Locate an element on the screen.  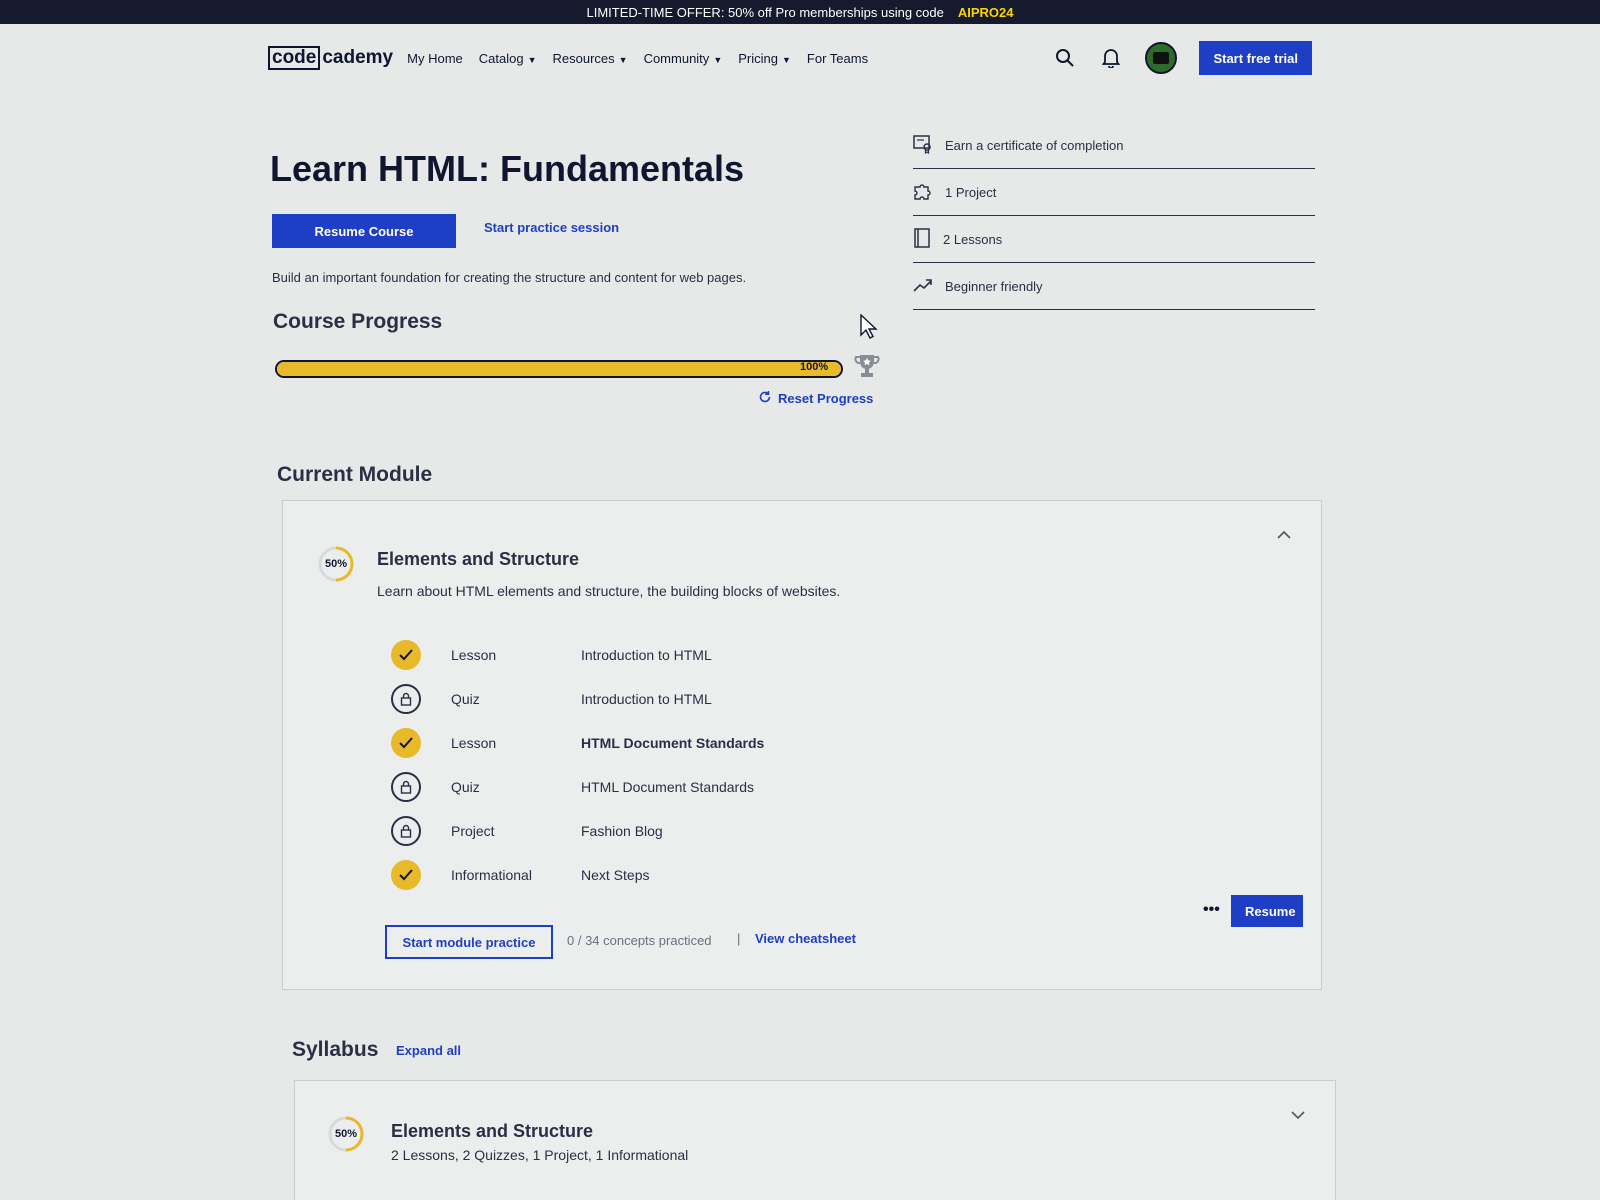
reset-progress-link: Reset Progress is located at coordinates (815, 398).